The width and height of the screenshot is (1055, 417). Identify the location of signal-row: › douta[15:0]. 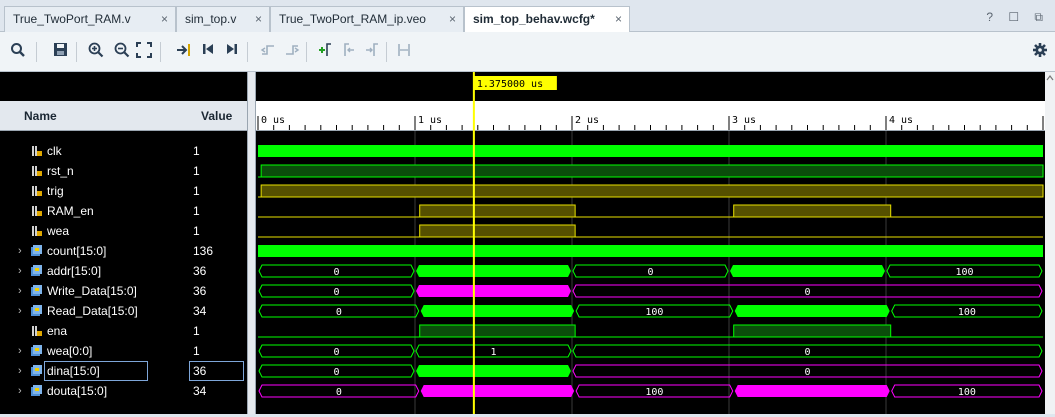
(93, 391).